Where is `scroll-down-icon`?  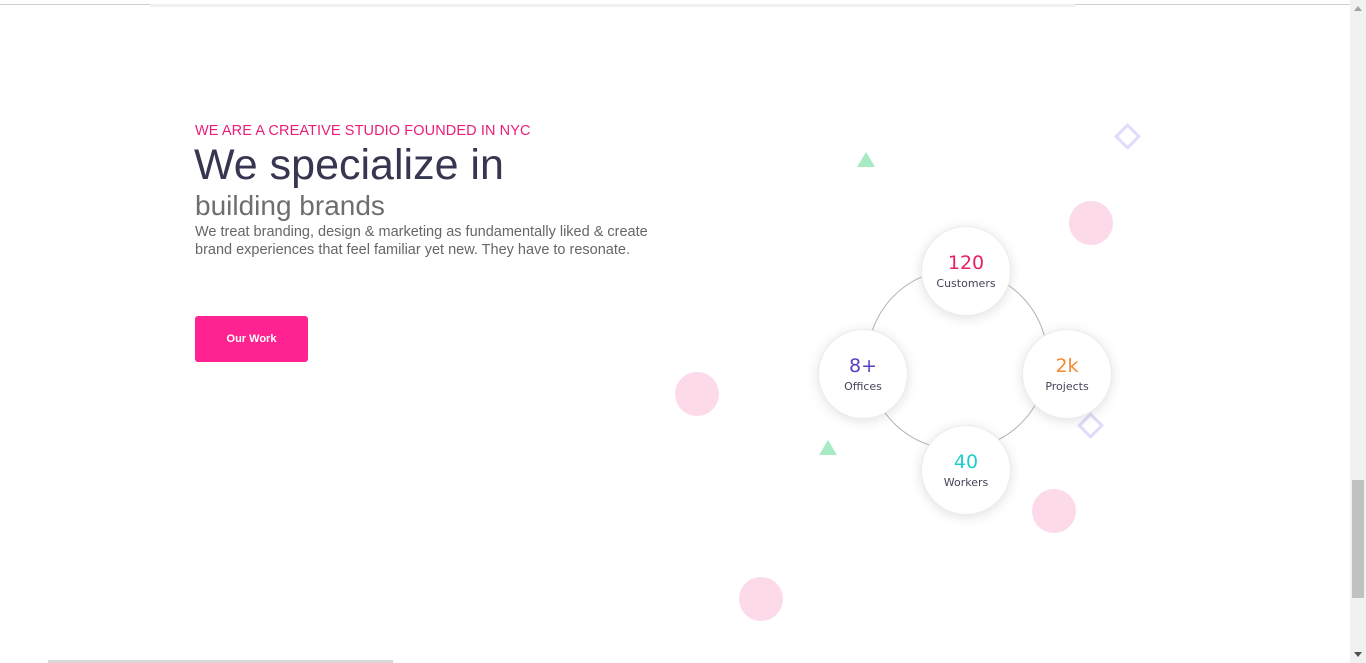 scroll-down-icon is located at coordinates (1358, 654).